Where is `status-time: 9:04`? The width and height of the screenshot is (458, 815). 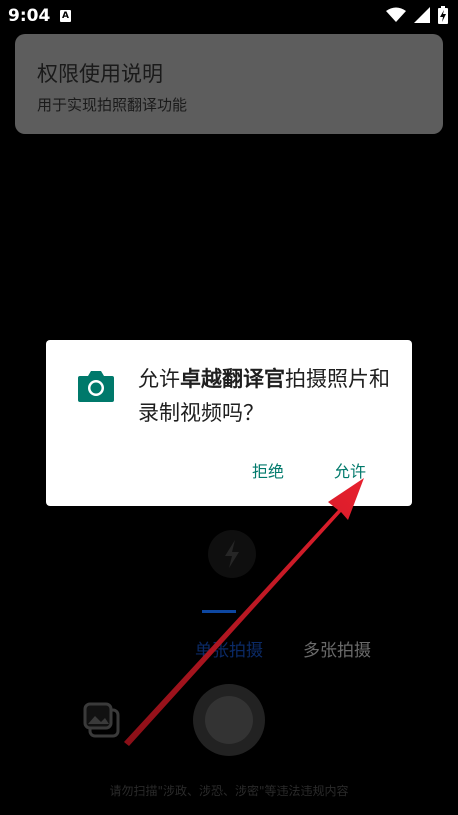
status-time: 9:04 is located at coordinates (29, 16).